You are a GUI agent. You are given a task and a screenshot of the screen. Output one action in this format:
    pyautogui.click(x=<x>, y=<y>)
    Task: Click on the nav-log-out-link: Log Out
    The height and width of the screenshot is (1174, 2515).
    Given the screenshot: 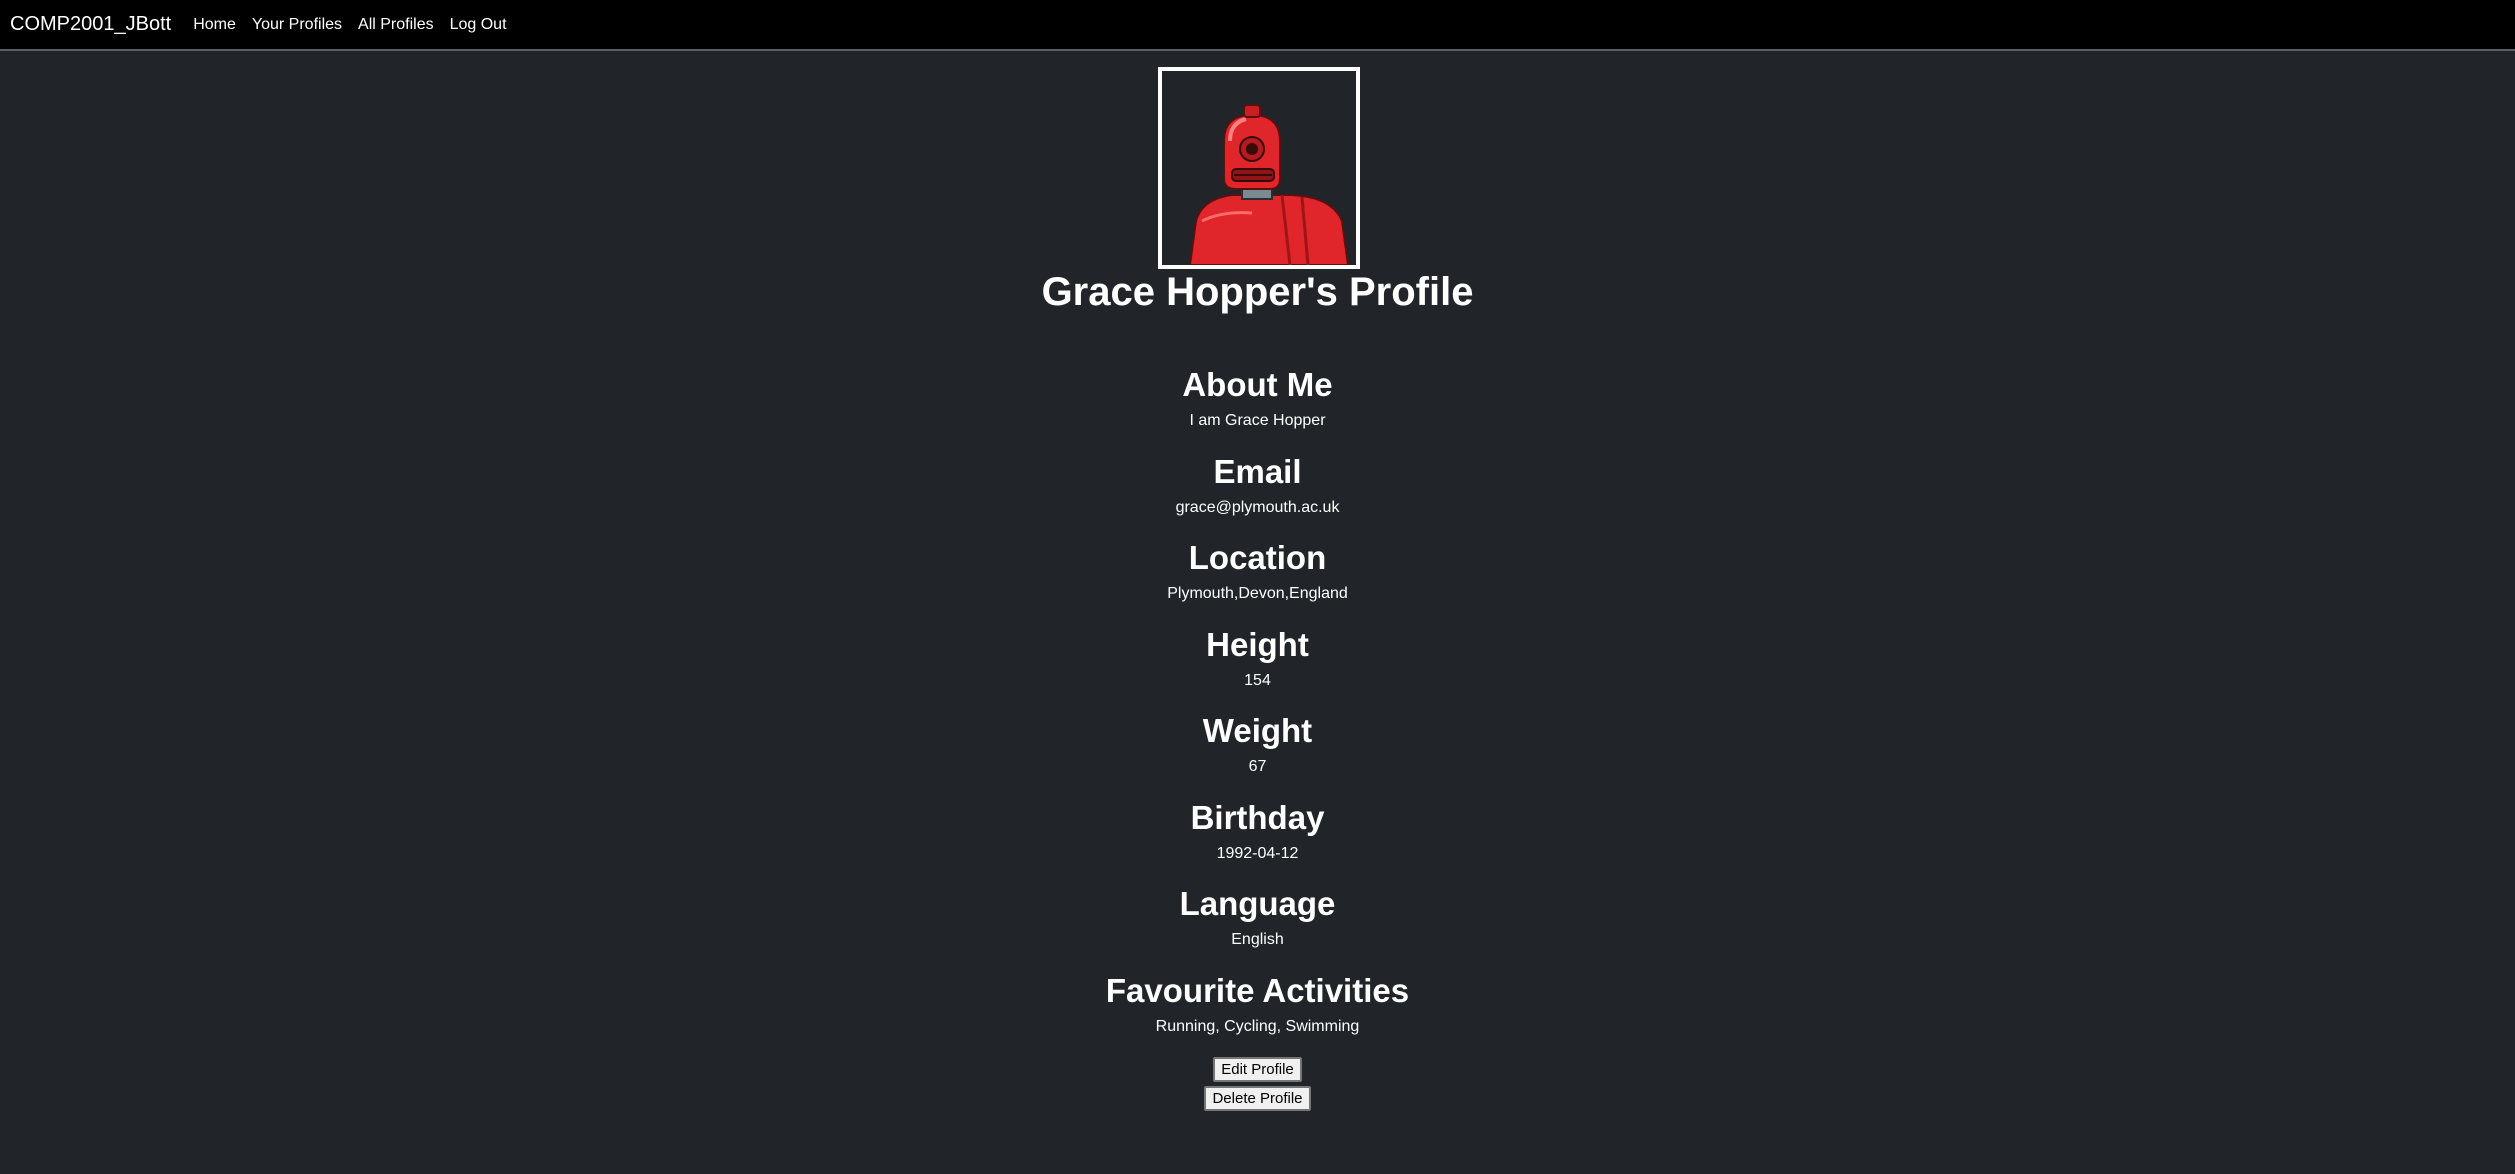 What is the action you would take?
    pyautogui.click(x=478, y=25)
    